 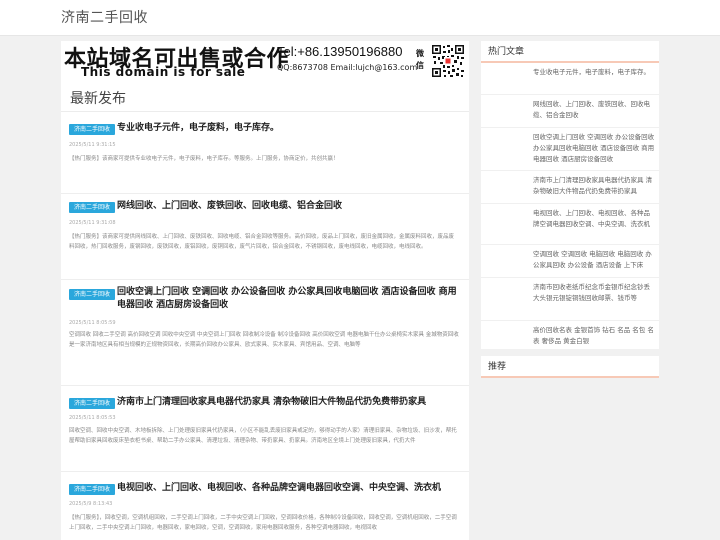 I want to click on banner-phone: Tel:+86.13950196880, so click(x=340, y=51).